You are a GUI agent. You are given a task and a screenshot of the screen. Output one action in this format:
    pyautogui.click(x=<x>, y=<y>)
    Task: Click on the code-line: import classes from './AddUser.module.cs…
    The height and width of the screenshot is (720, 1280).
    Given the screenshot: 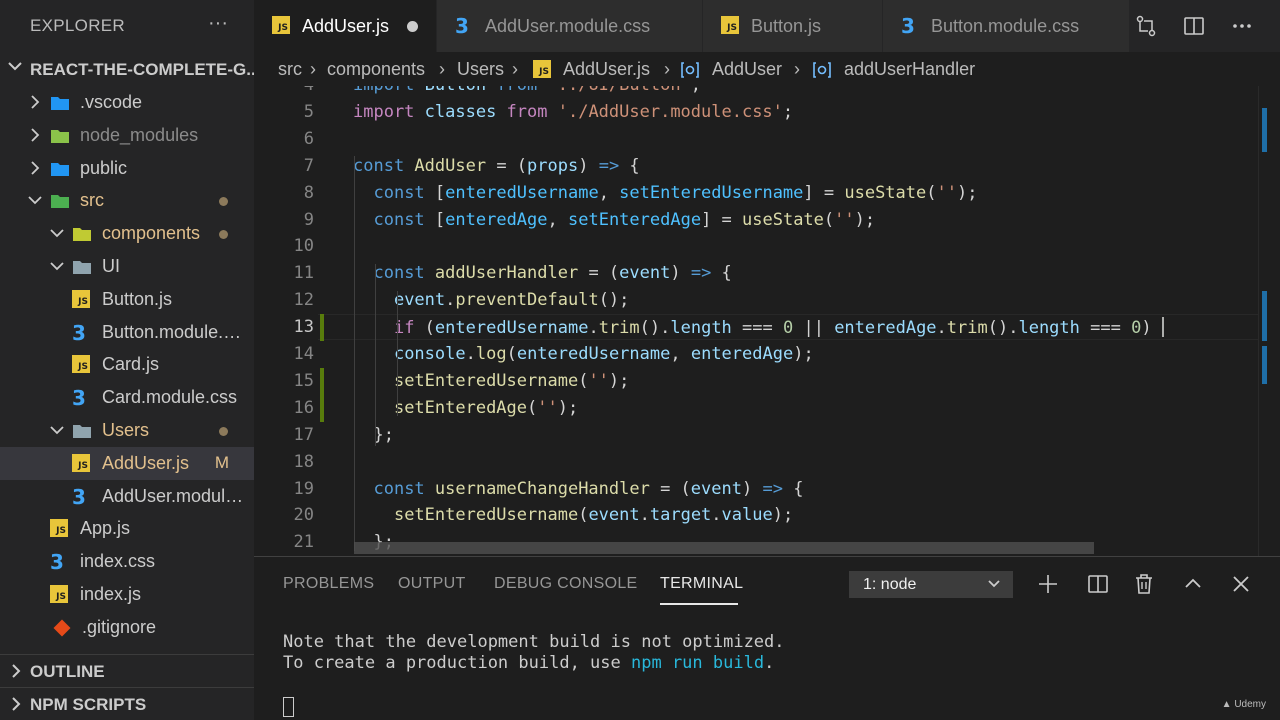 What is the action you would take?
    pyautogui.click(x=573, y=112)
    